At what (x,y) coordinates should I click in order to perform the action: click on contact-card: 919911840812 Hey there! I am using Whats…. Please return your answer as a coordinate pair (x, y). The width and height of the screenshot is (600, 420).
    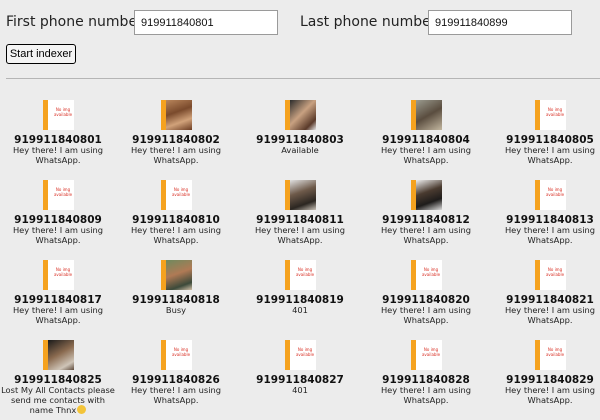
    Looking at the image, I should click on (426, 220).